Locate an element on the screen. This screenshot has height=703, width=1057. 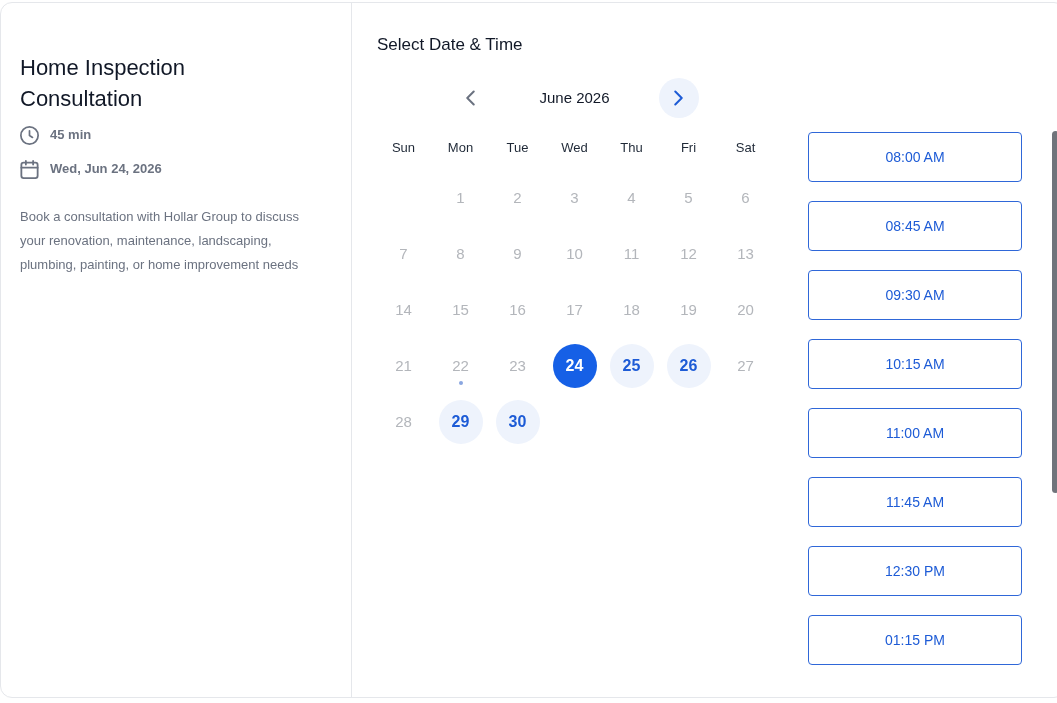
day-number: 1 is located at coordinates (460, 197).